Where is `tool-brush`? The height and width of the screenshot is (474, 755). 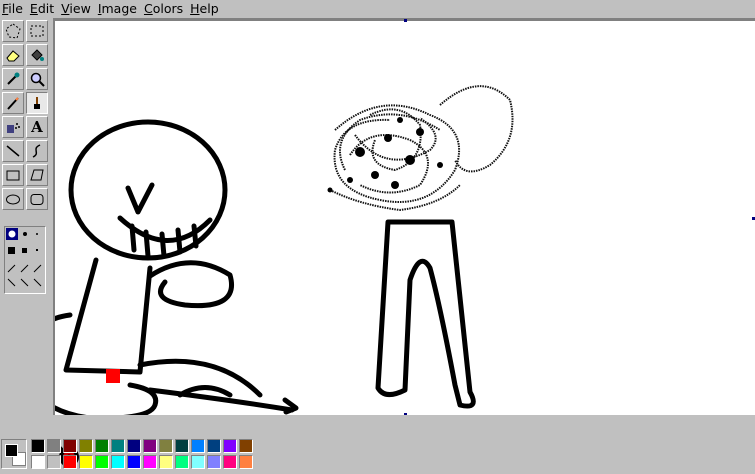 tool-brush is located at coordinates (37, 103).